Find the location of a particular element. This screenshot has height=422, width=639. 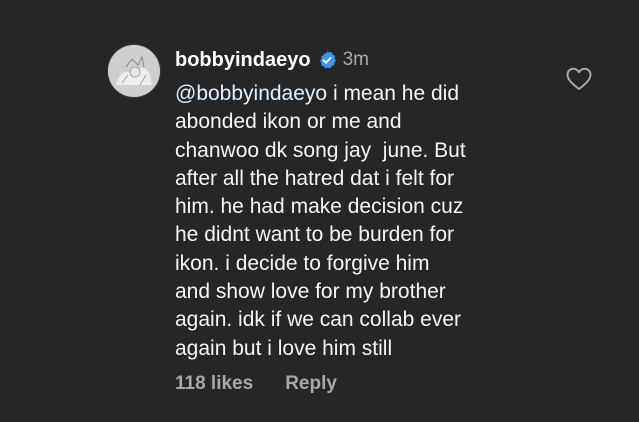

verified-badge-icon is located at coordinates (327, 60).